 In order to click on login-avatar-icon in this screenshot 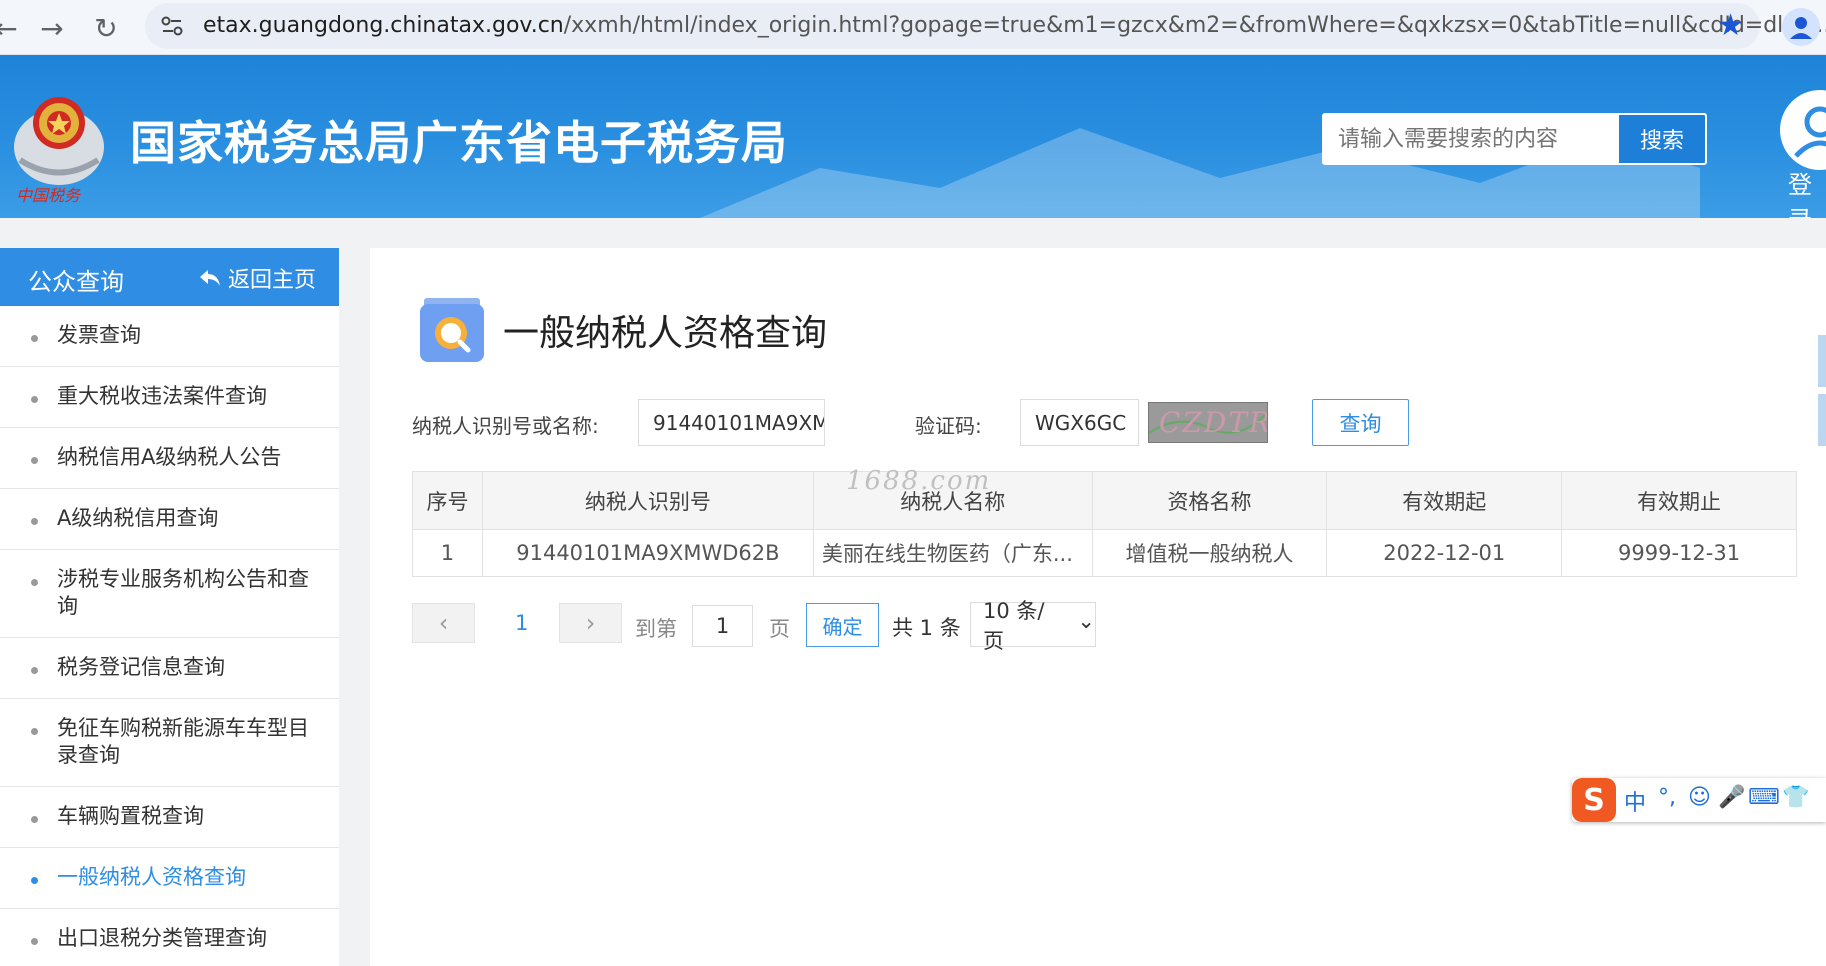, I will do `click(1803, 130)`.